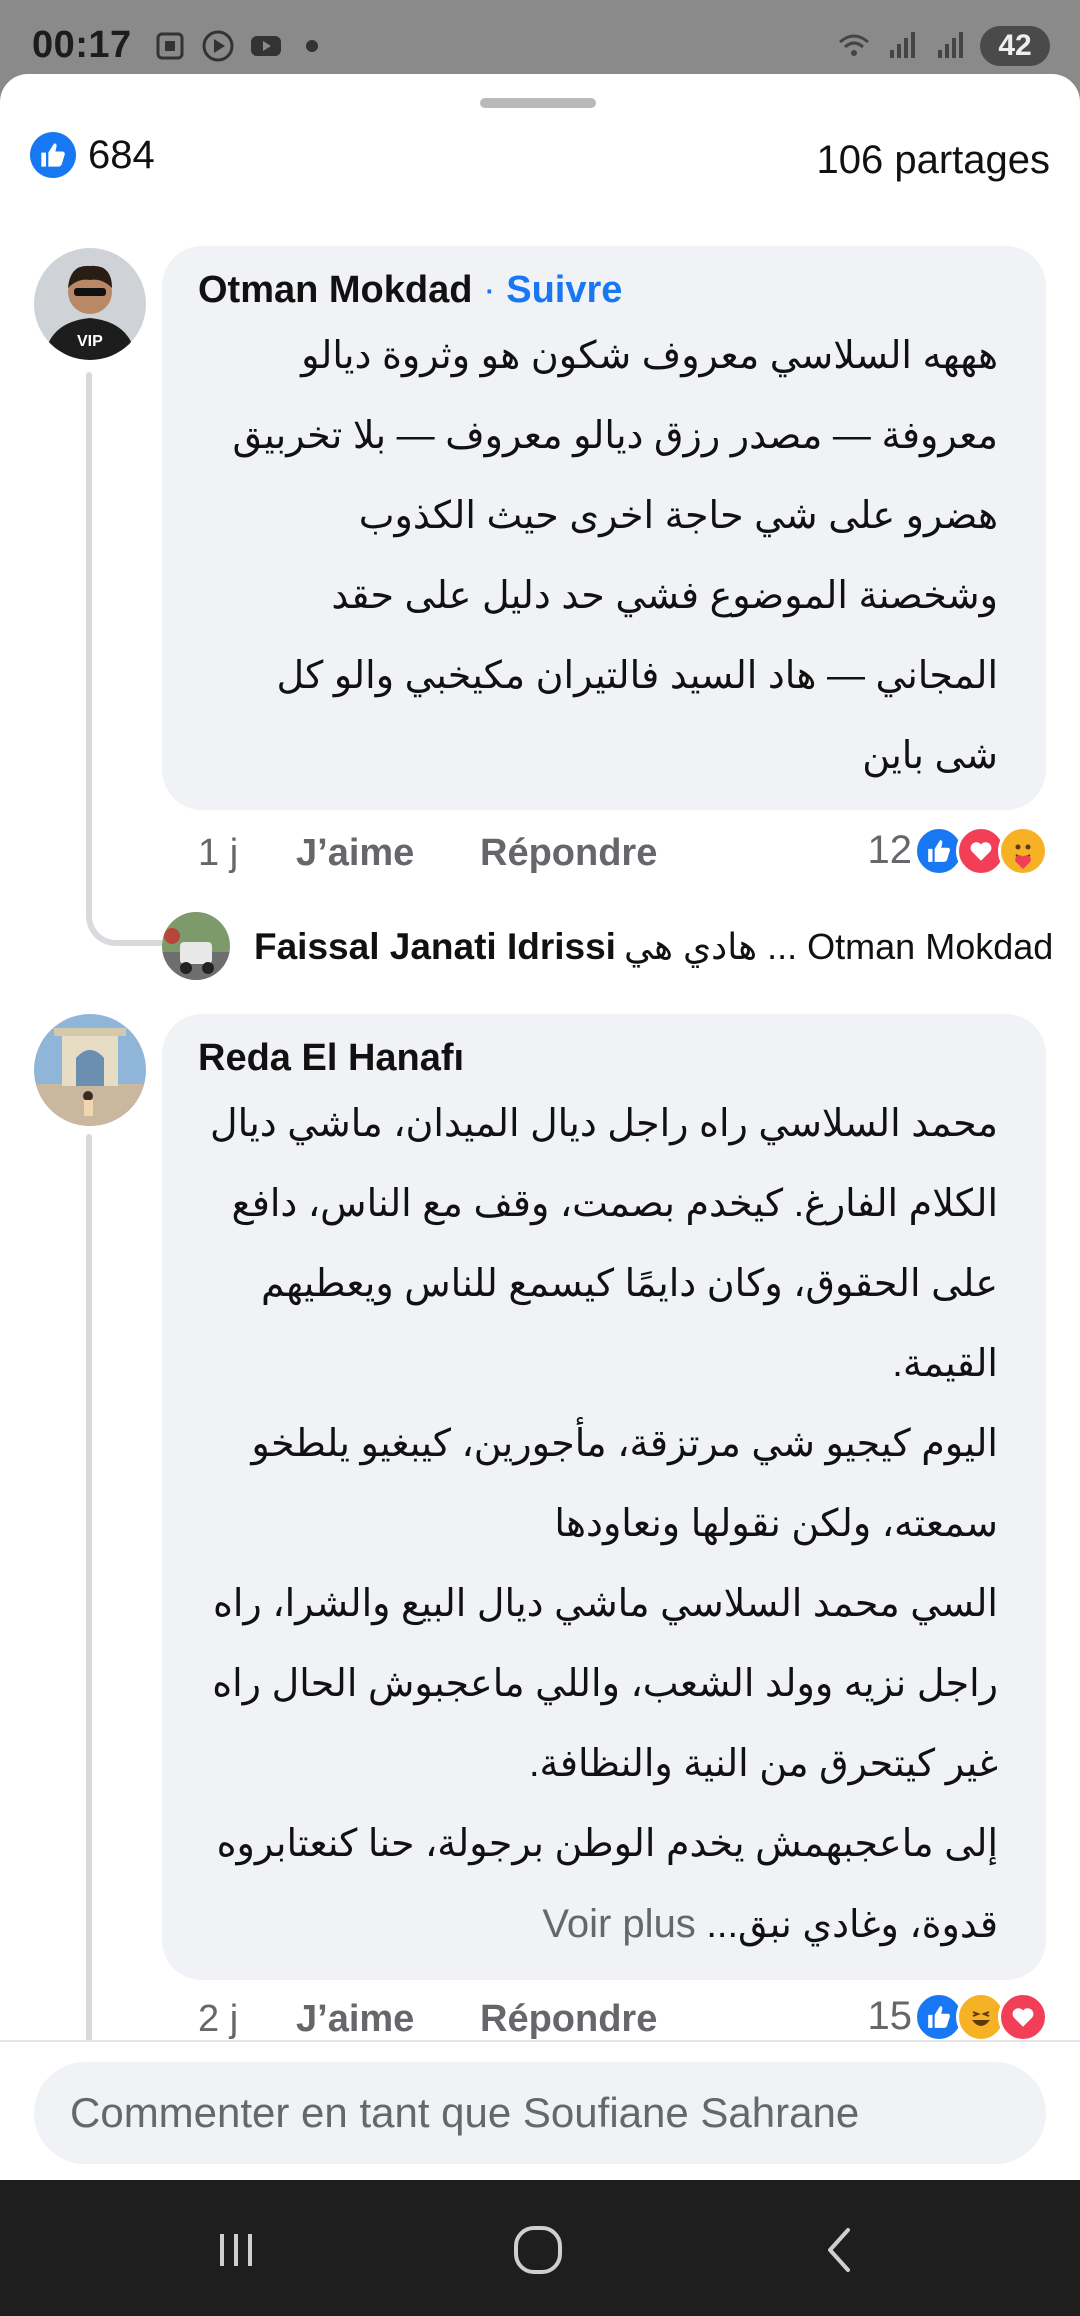  I want to click on more-notifications-dot, so click(312, 46).